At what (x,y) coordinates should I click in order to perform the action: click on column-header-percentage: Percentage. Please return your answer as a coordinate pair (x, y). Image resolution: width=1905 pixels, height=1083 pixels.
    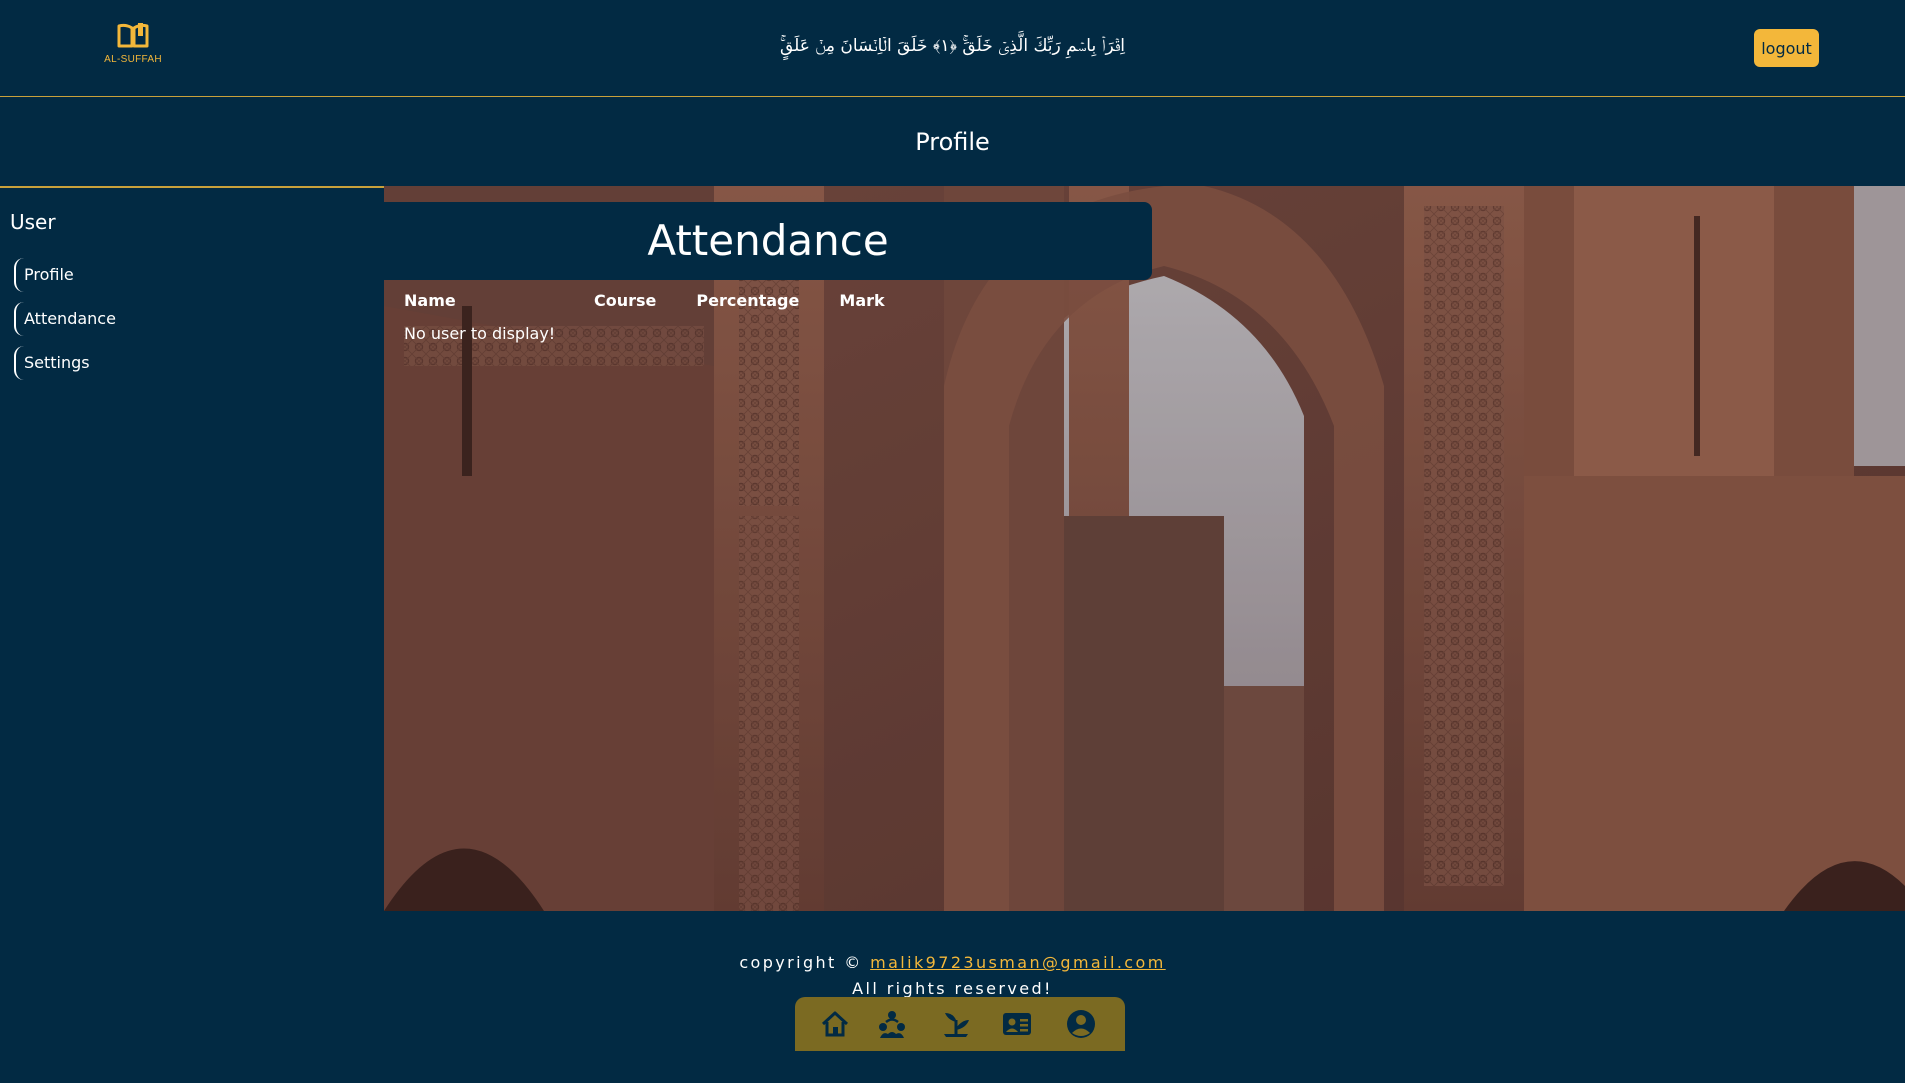
    Looking at the image, I should click on (748, 300).